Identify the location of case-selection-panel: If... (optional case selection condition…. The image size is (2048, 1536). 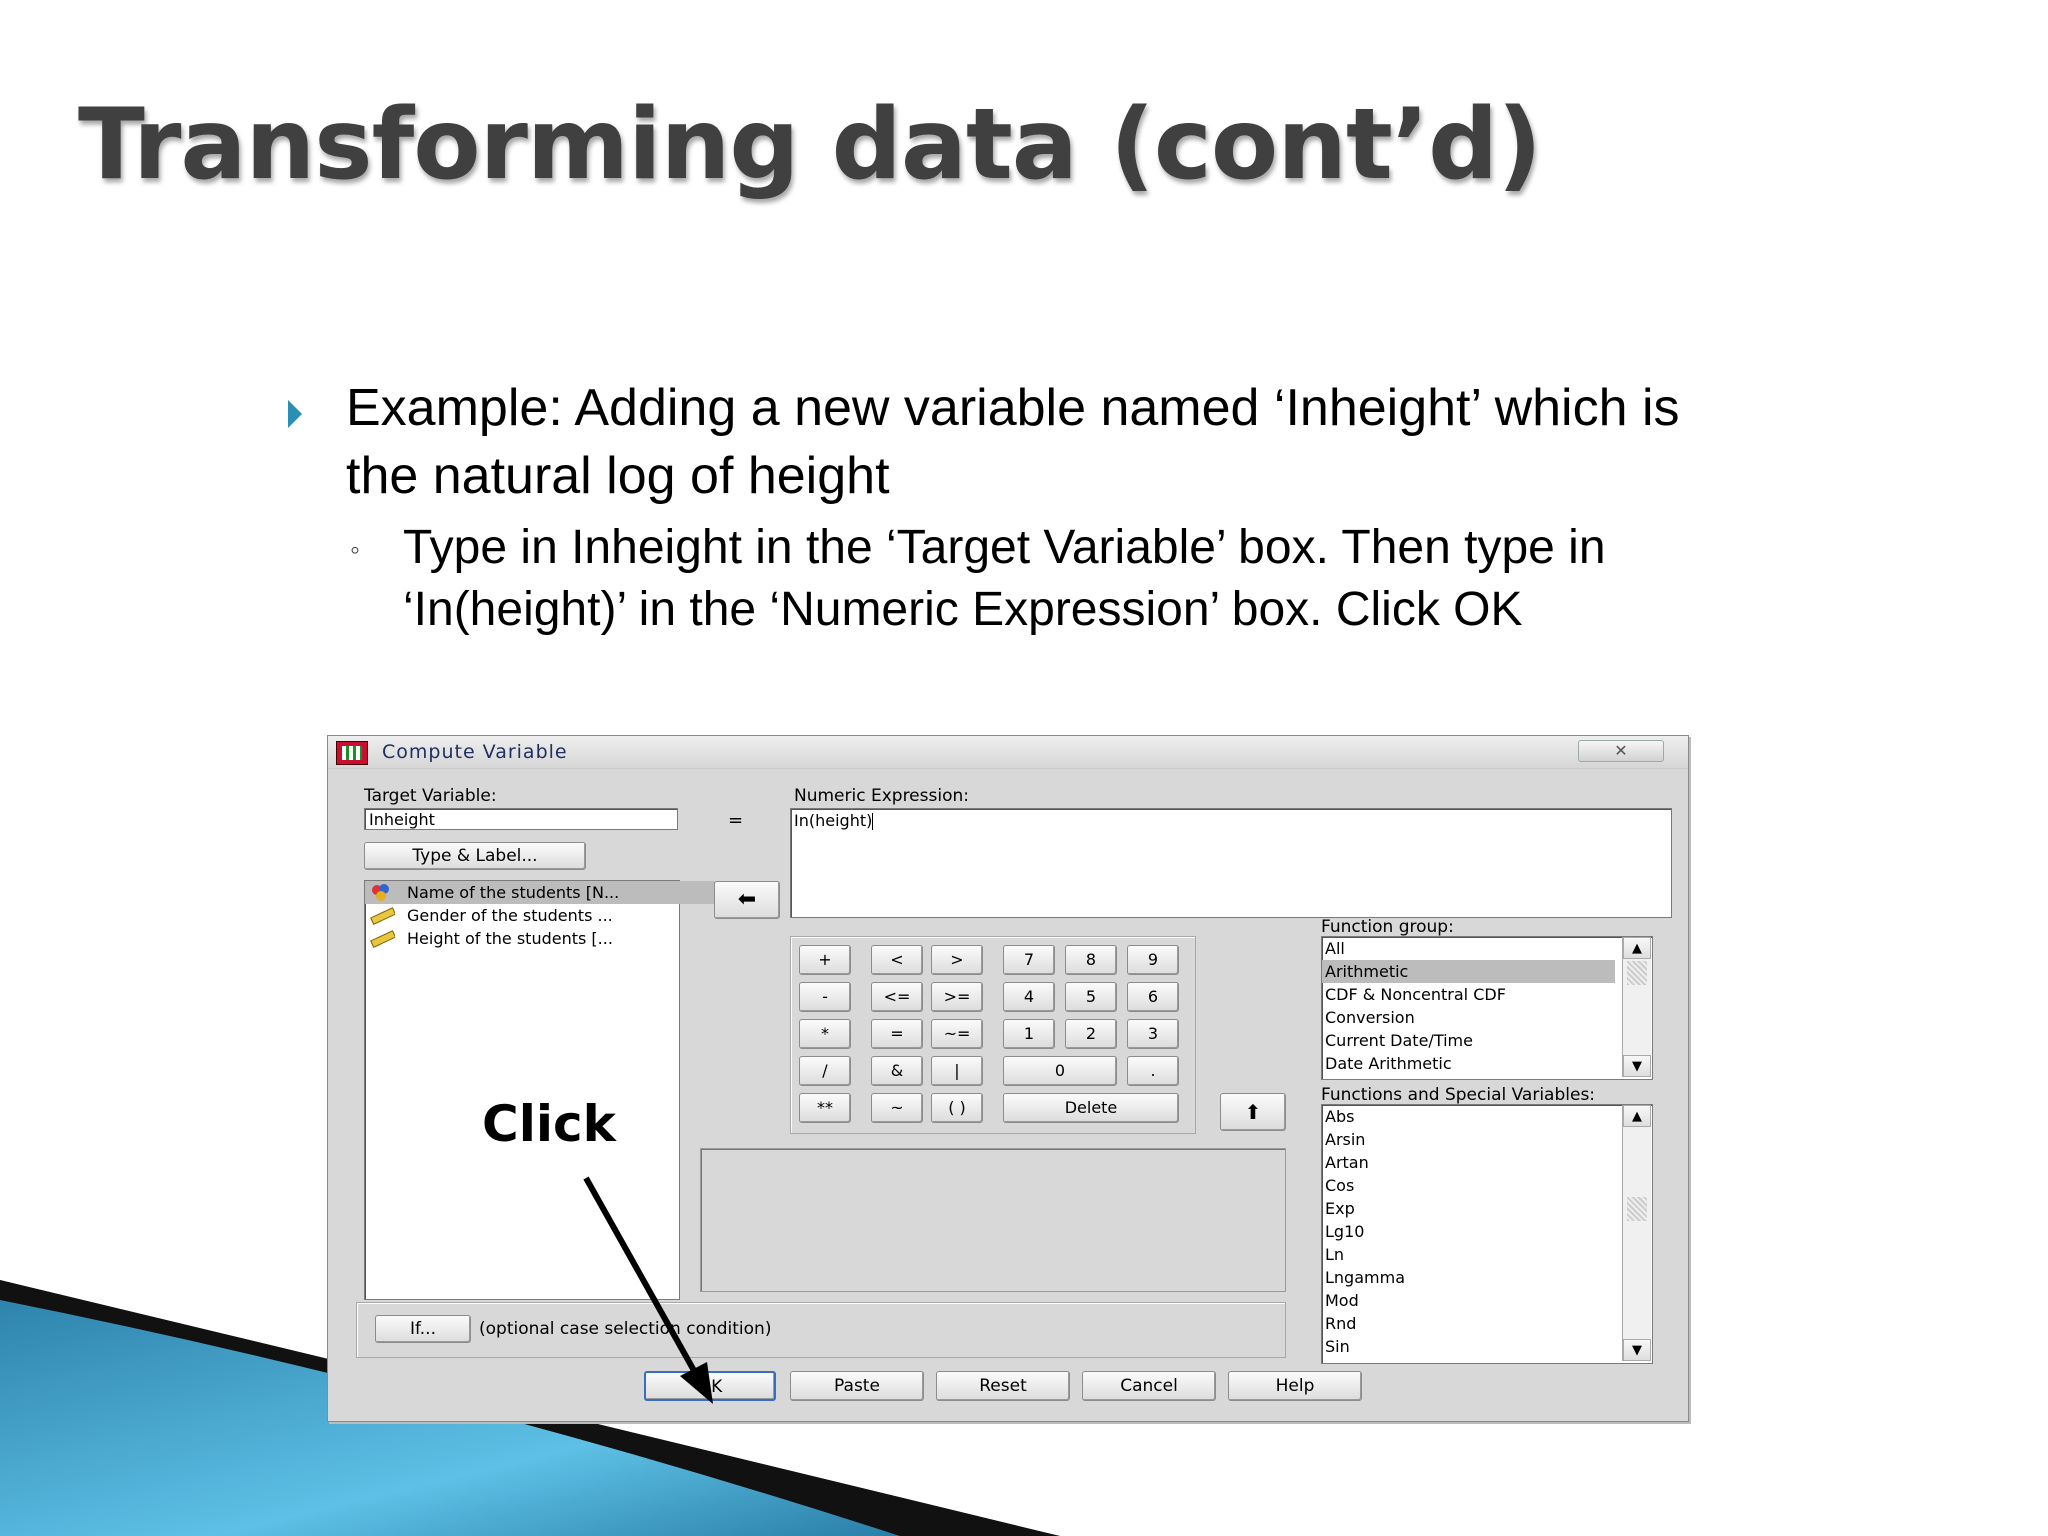
(821, 1330).